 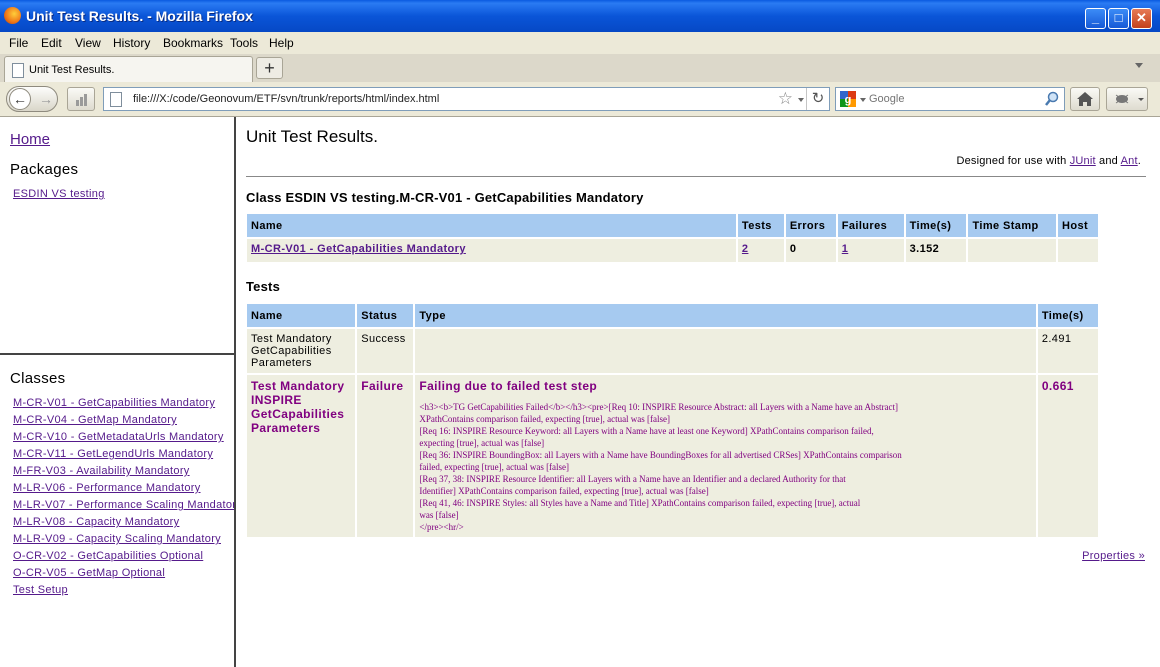 I want to click on tab-unit-test-results: Unit Test Results., so click(x=128, y=69).